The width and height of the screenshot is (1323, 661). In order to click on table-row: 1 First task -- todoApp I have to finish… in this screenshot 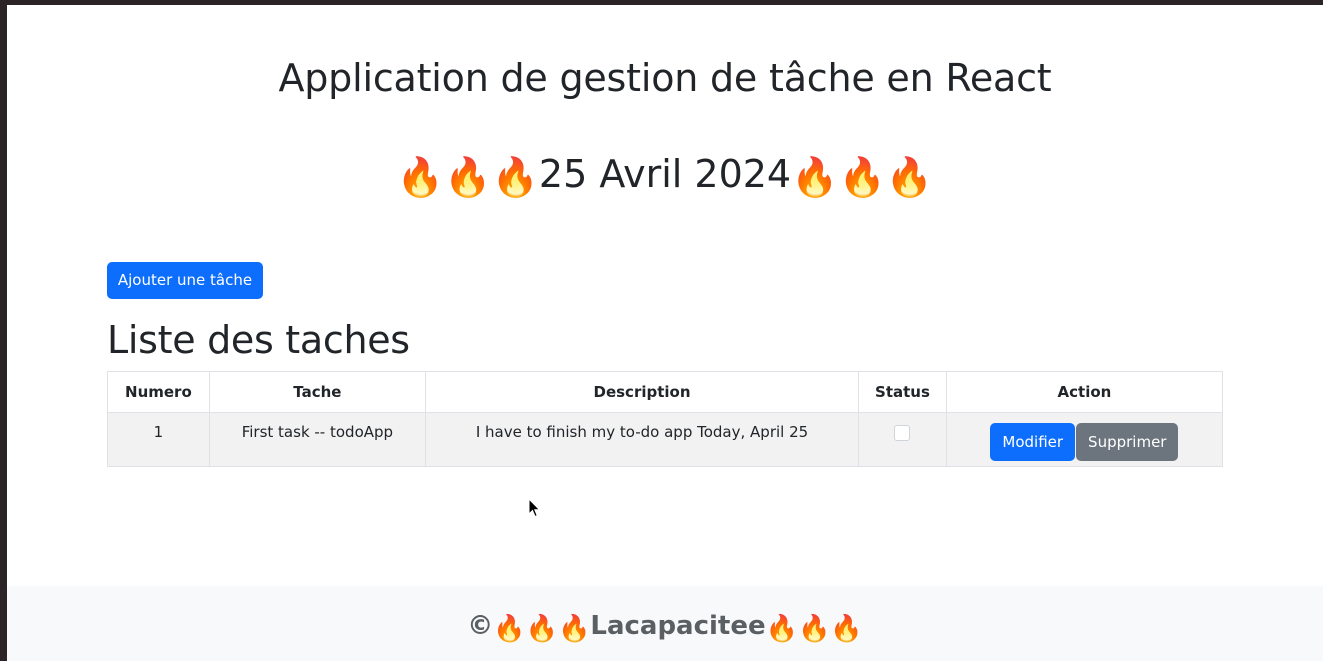, I will do `click(665, 439)`.